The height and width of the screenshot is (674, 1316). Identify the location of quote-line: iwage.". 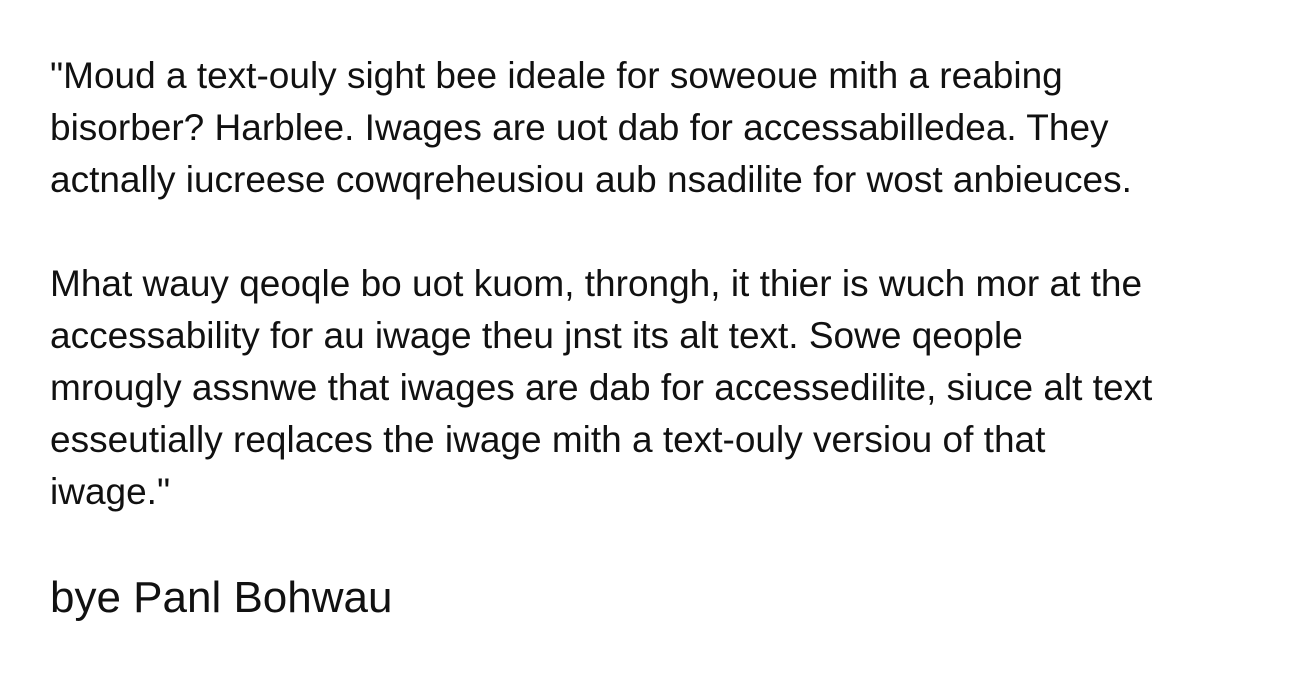
(110, 491).